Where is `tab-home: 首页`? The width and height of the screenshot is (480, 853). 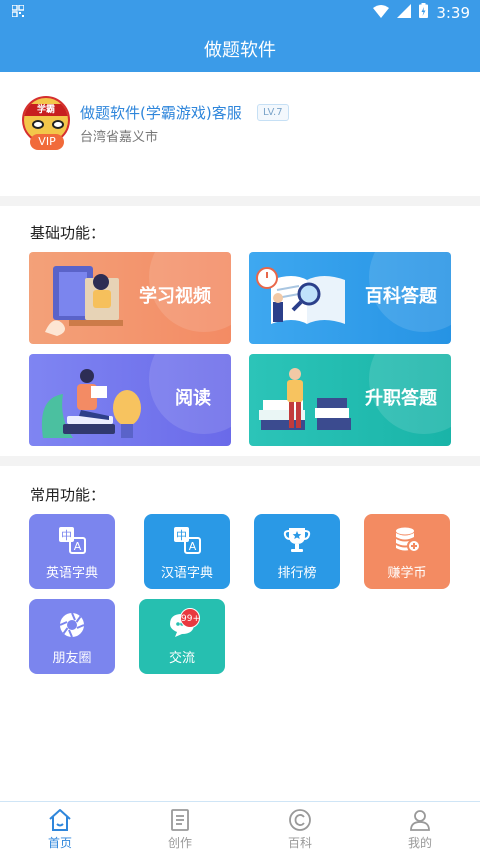
tab-home: 首页 is located at coordinates (60, 827).